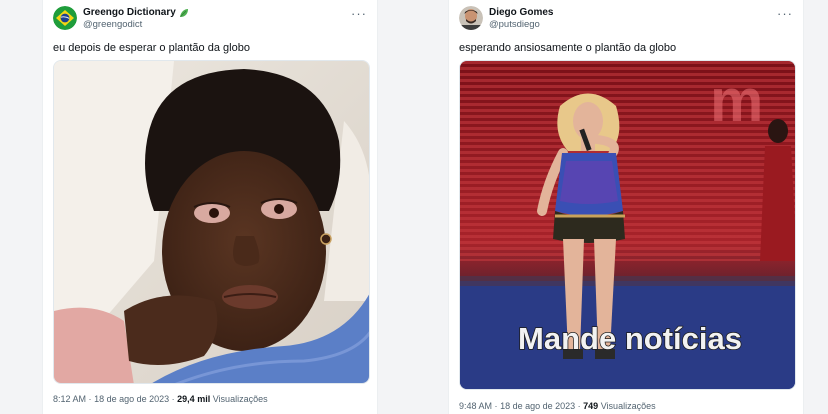 The width and height of the screenshot is (828, 414). Describe the element at coordinates (475, 406) in the screenshot. I see `tweet-time: 9:48 AM` at that location.